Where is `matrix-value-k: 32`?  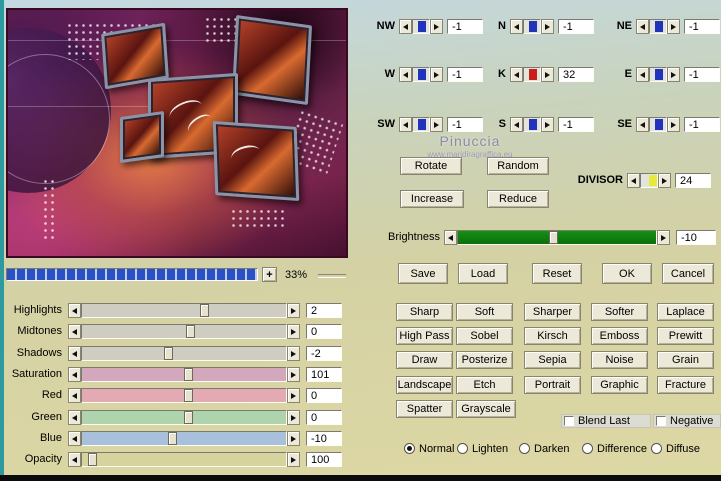
matrix-value-k: 32 is located at coordinates (576, 74).